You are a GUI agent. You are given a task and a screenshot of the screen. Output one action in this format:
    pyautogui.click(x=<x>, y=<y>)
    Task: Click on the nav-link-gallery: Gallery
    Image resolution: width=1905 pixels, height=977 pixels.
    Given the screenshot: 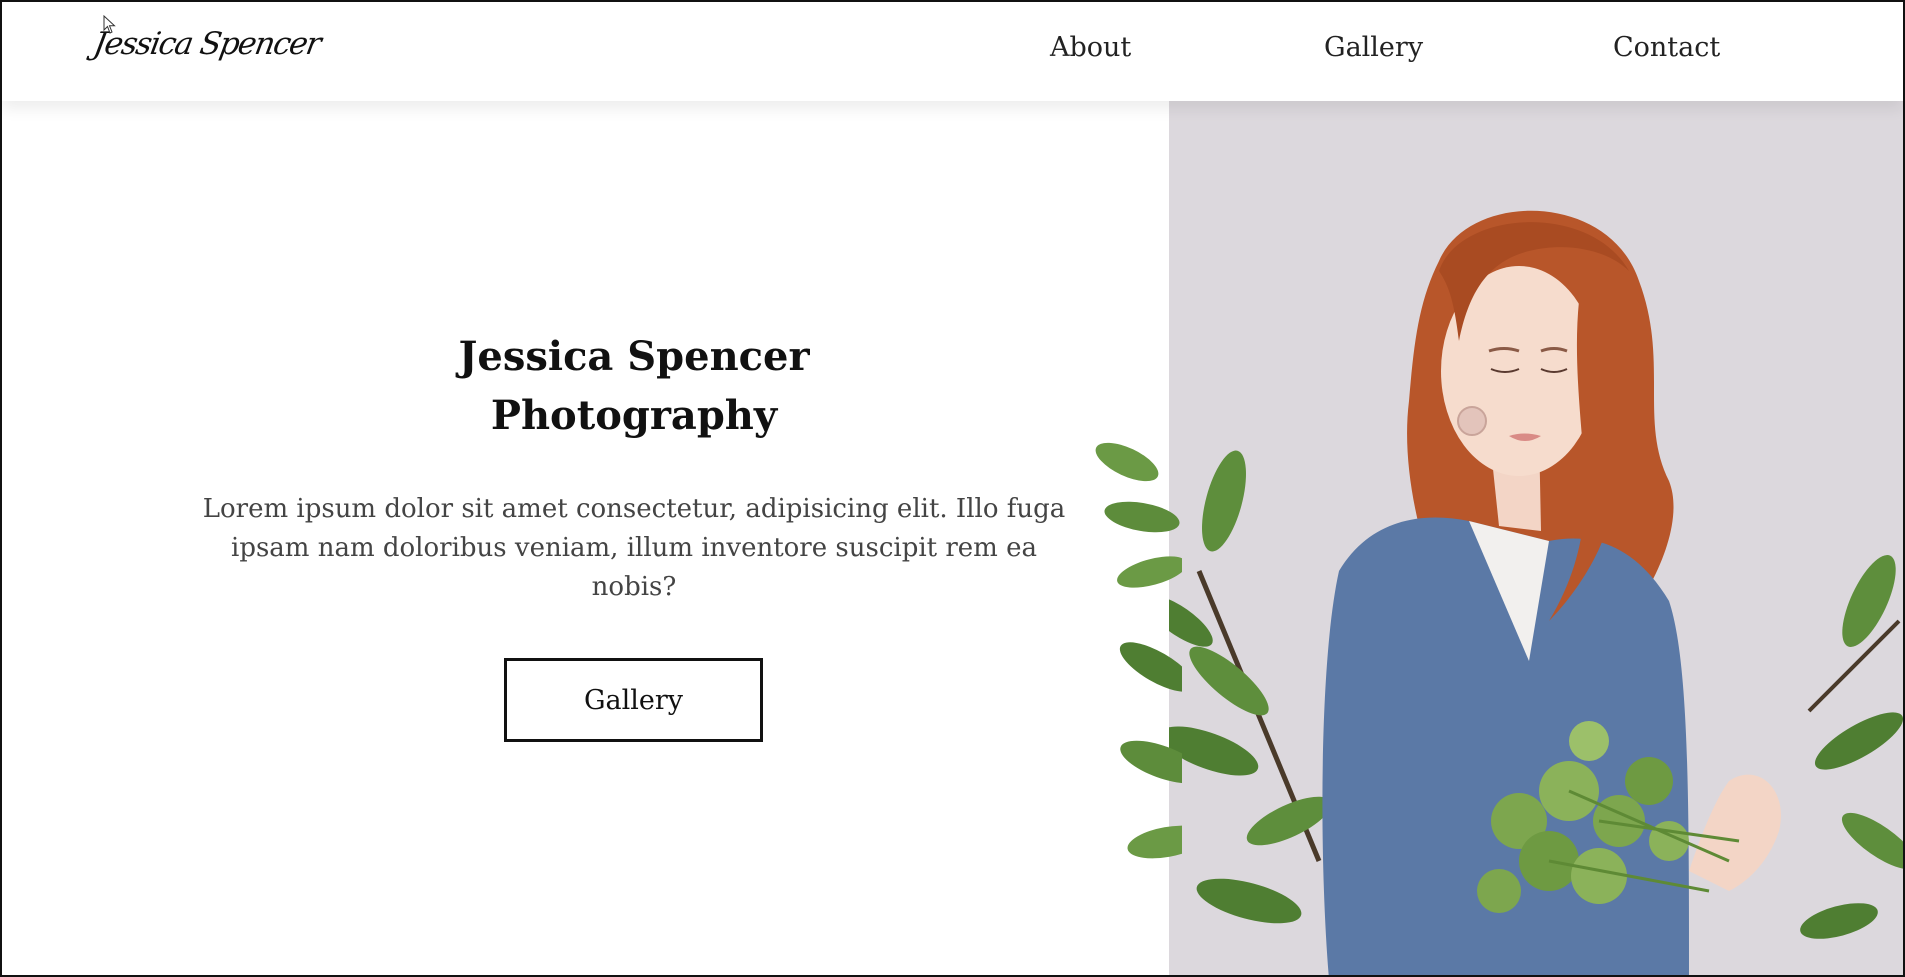 What is the action you would take?
    pyautogui.click(x=1373, y=47)
    